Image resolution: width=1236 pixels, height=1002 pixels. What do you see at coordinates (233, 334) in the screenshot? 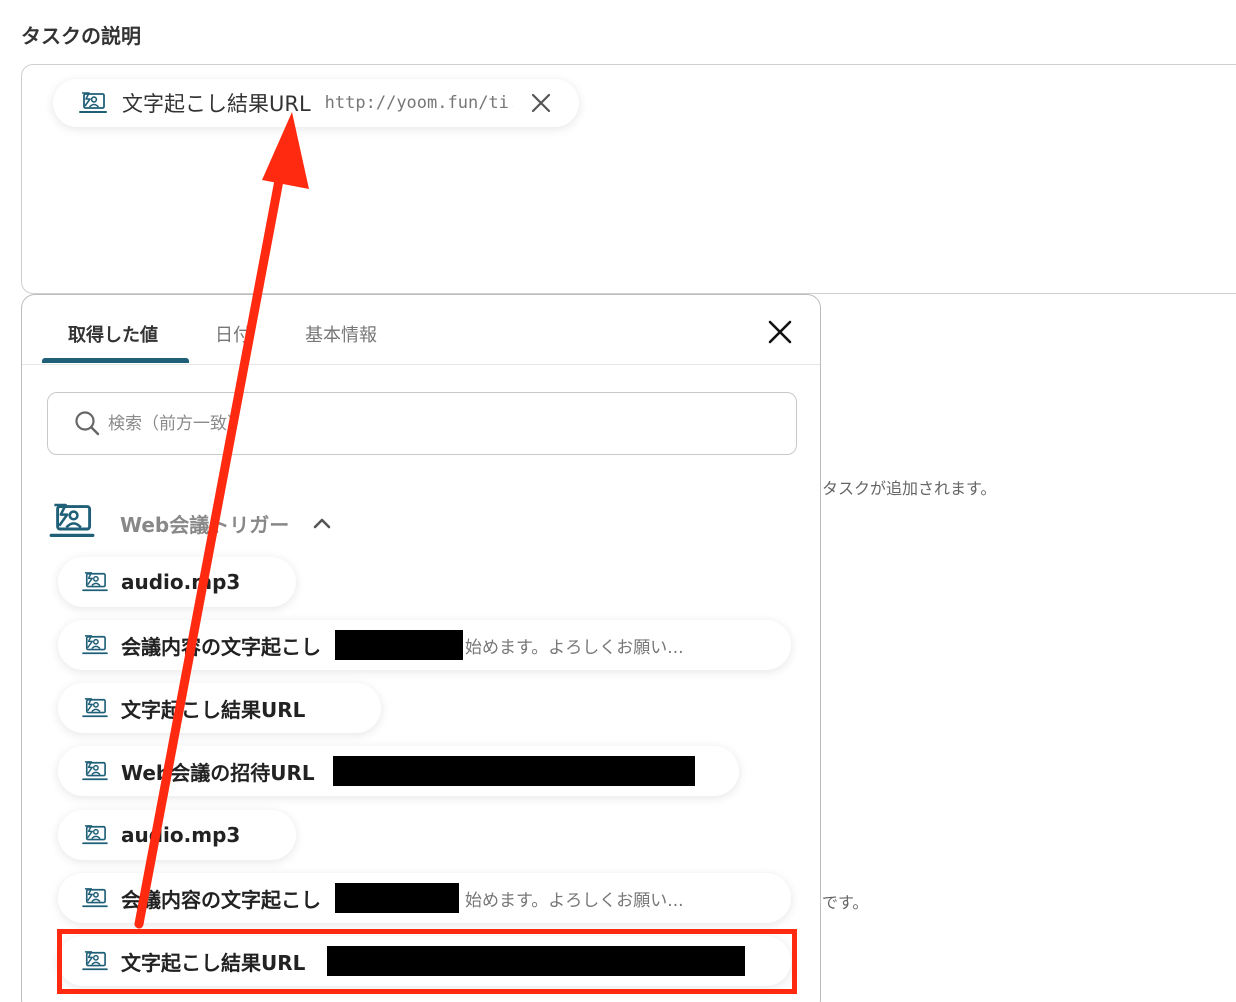
I see `tab-date: 日付` at bounding box center [233, 334].